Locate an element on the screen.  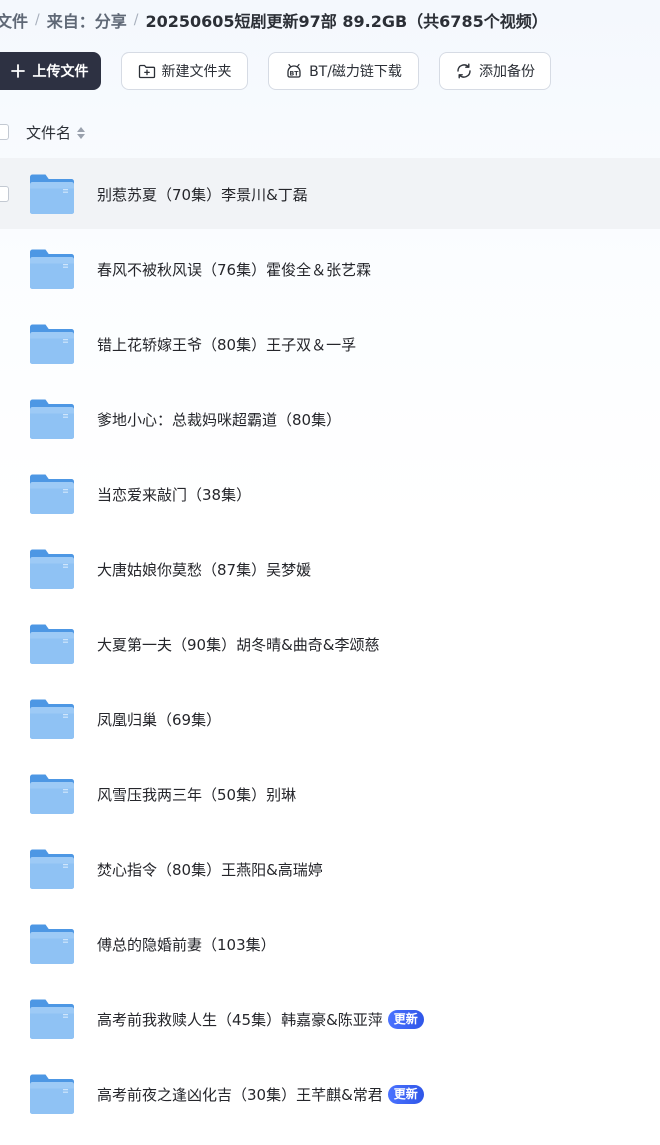
folder-plus-icon is located at coordinates (147, 71).